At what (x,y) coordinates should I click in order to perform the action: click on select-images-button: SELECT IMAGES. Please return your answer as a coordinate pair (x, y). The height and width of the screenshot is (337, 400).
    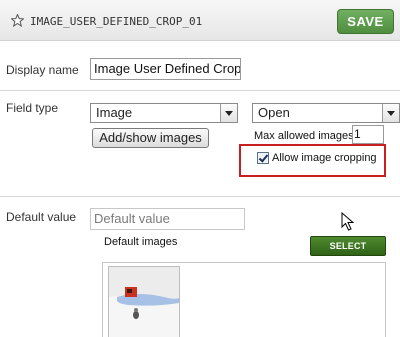
    Looking at the image, I should click on (348, 252).